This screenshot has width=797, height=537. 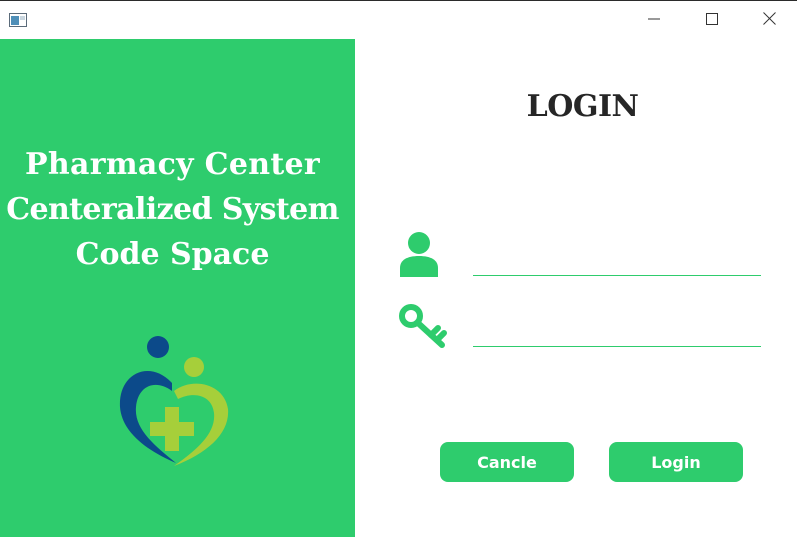 I want to click on close-icon, so click(x=769, y=19).